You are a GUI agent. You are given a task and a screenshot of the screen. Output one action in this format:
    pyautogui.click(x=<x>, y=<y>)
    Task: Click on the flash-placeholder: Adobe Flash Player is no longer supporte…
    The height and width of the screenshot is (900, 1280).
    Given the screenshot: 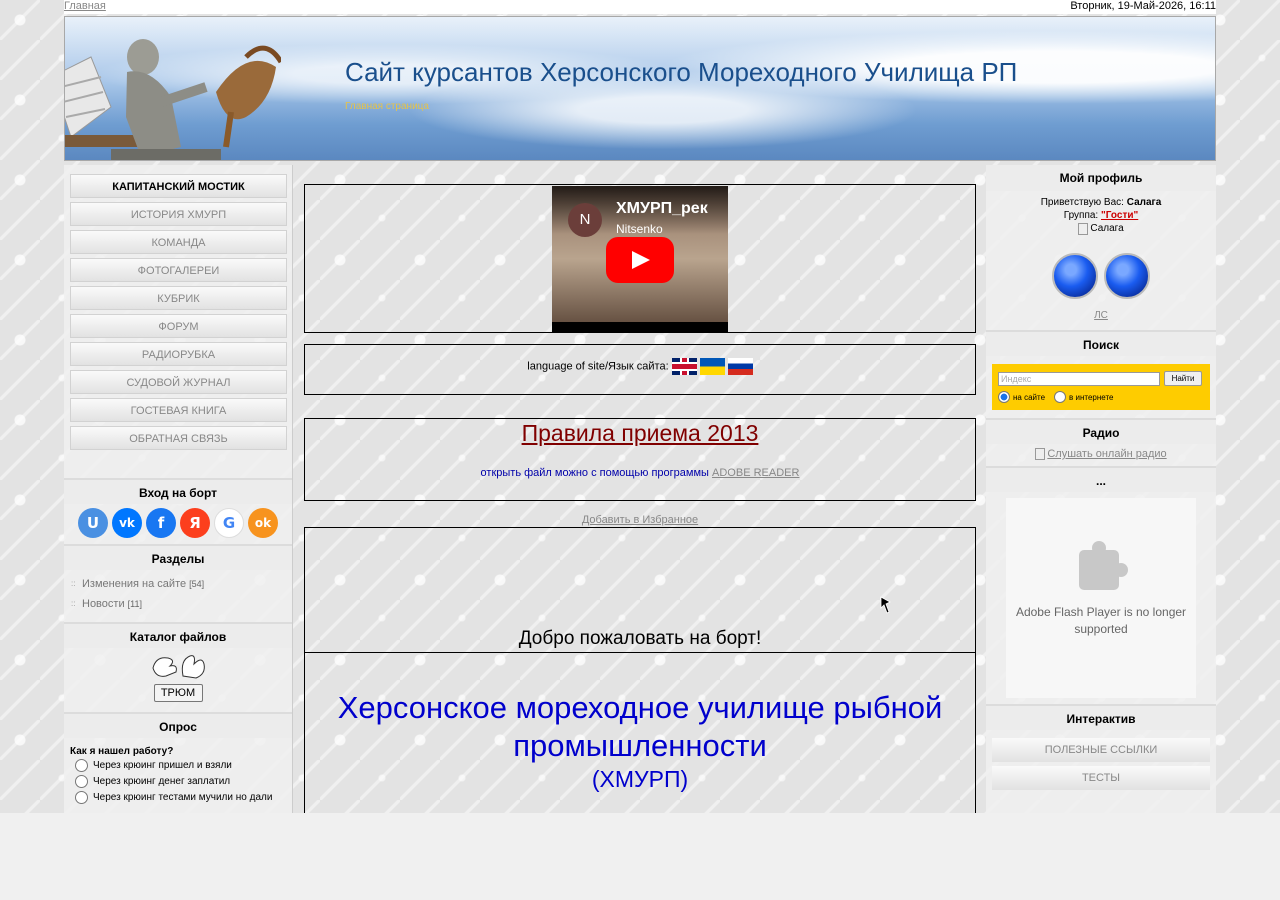 What is the action you would take?
    pyautogui.click(x=1101, y=598)
    